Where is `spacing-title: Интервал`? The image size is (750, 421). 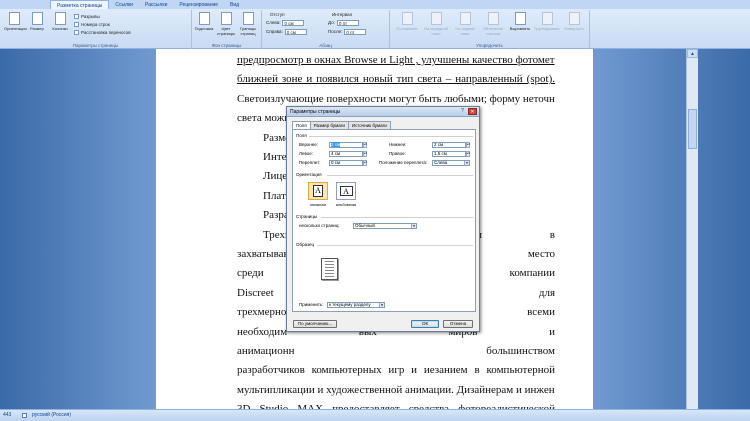
spacing-title: Интервал is located at coordinates (342, 14).